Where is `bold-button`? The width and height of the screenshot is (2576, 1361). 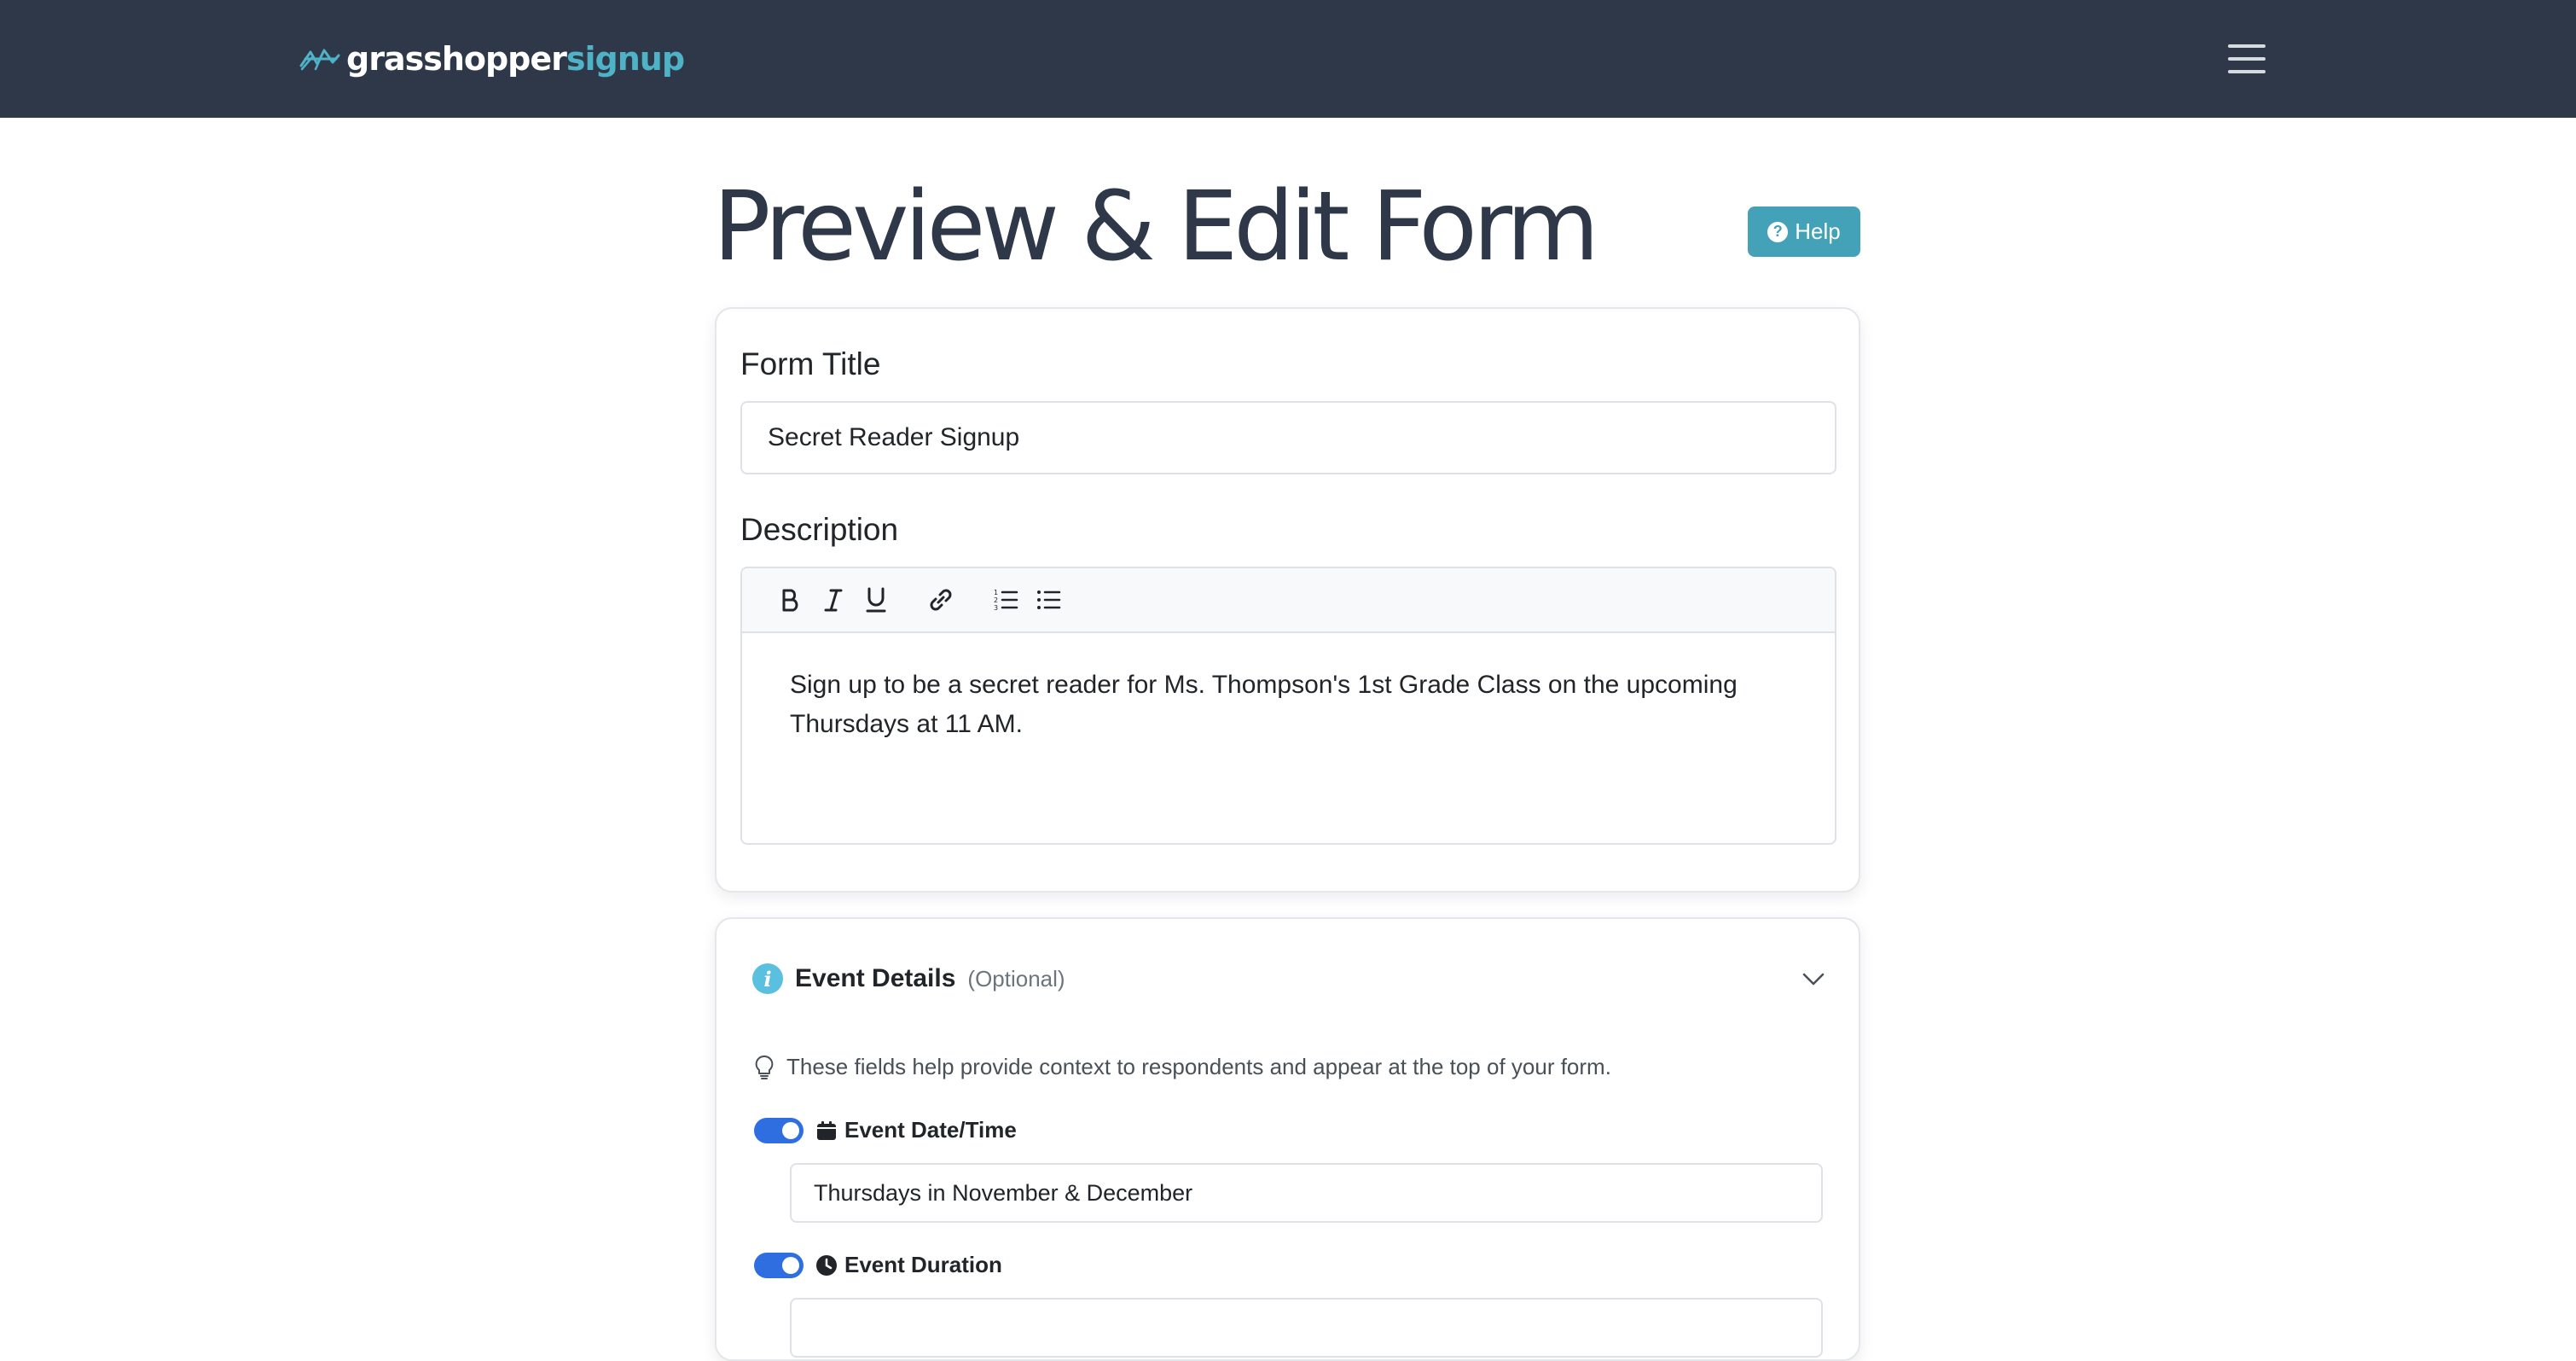 bold-button is located at coordinates (790, 600).